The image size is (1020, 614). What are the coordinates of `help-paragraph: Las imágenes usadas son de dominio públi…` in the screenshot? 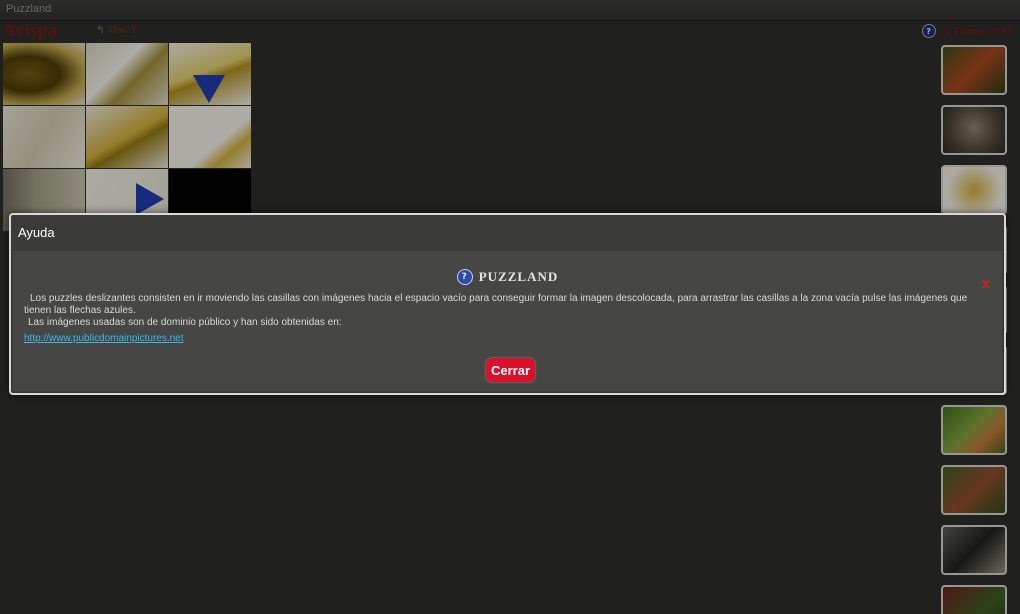 It's located at (185, 322).